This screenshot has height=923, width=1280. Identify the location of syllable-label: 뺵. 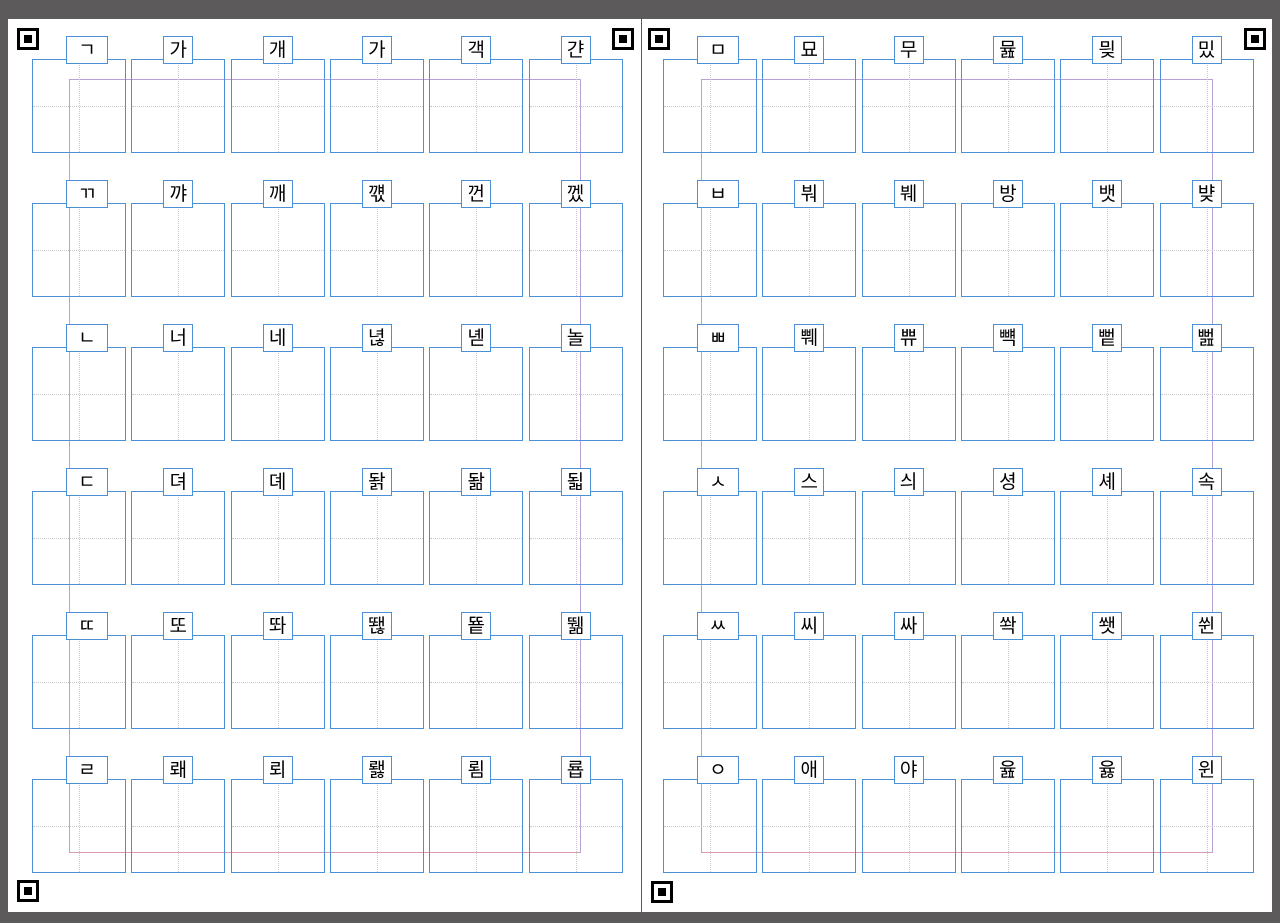
(1007, 338).